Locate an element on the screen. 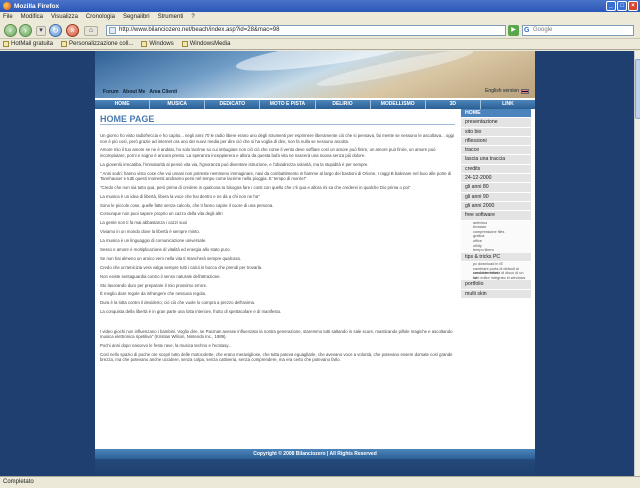 The height and width of the screenshot is (488, 640). sidebar-item: sito bio is located at coordinates (496, 132).